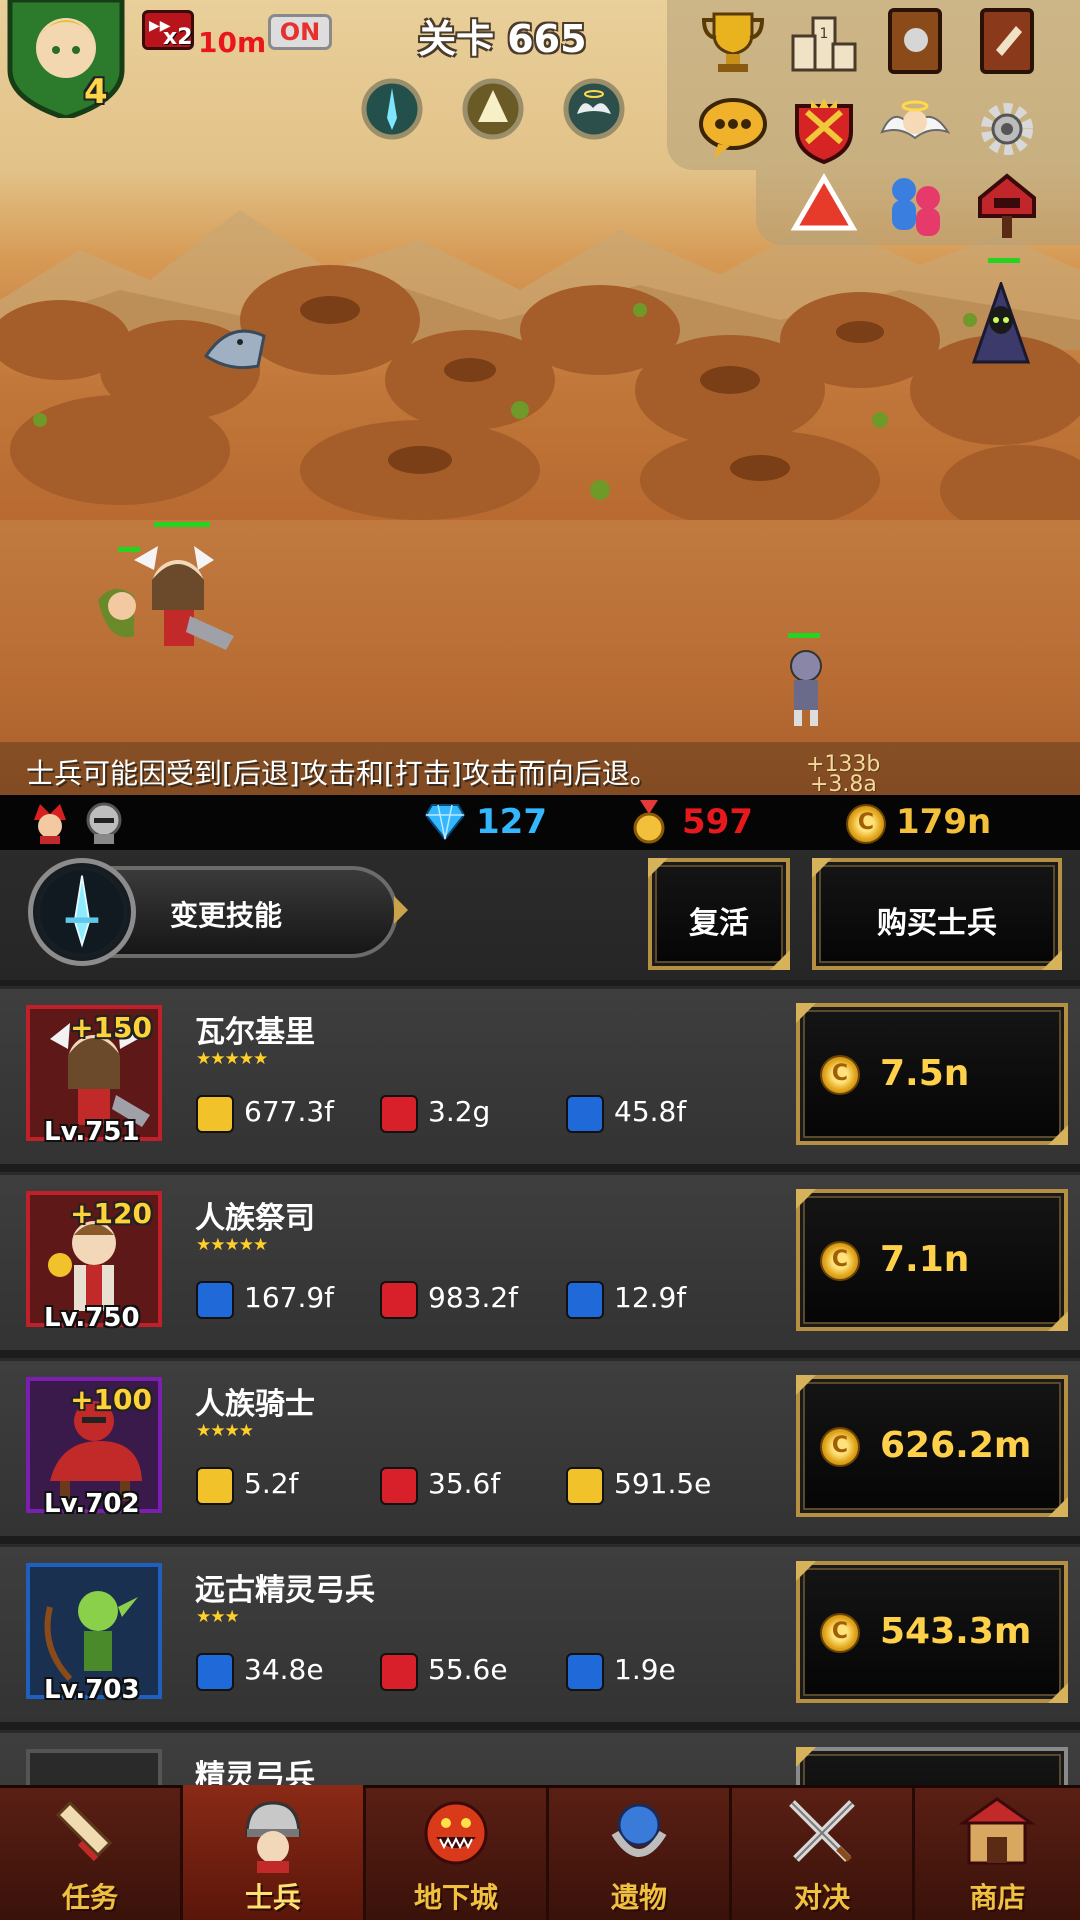  Describe the element at coordinates (821, 1897) in the screenshot. I see `nav-label: 对决` at that location.